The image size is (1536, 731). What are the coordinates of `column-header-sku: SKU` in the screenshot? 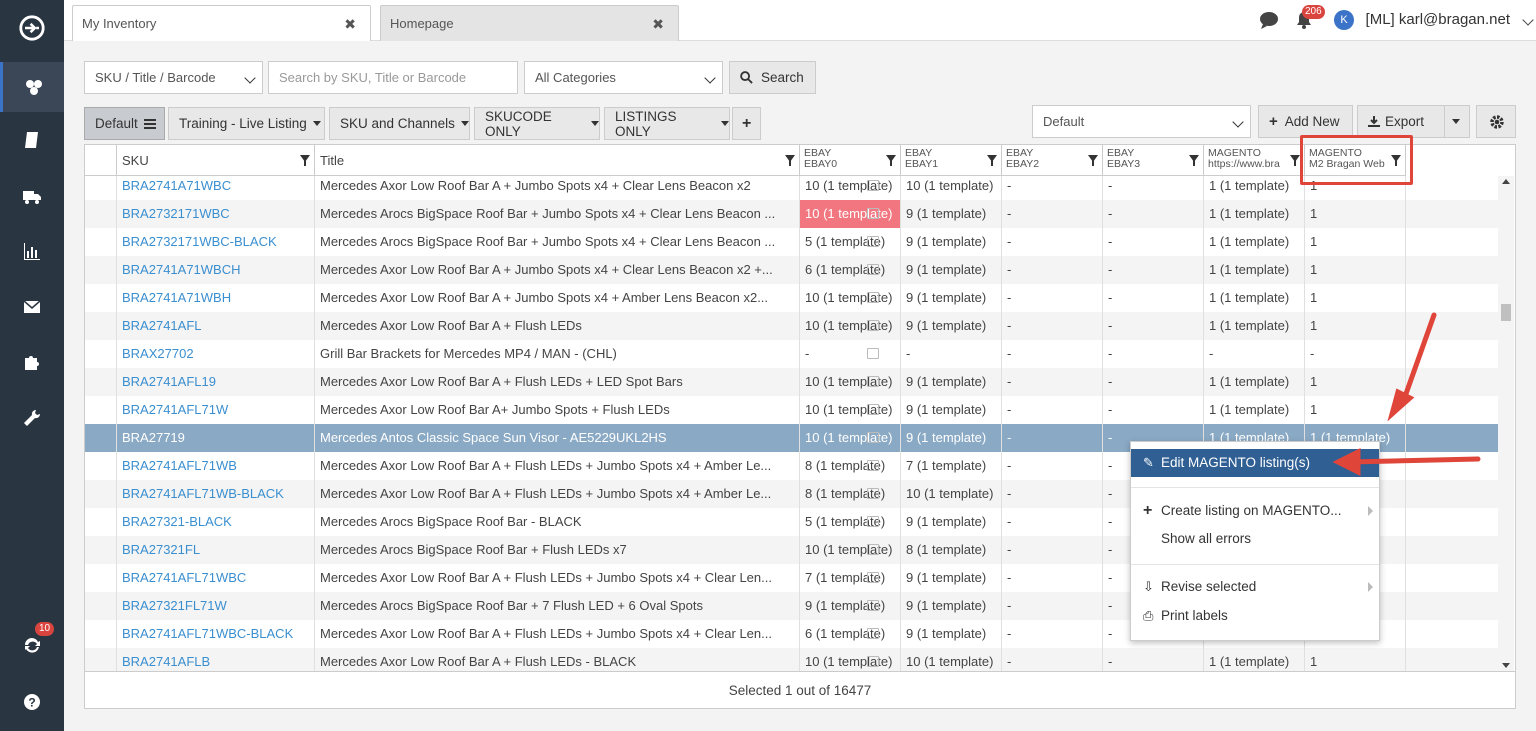 It's located at (216, 160).